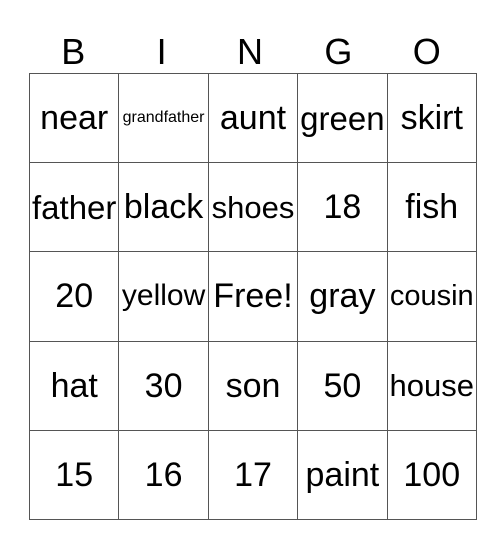 This screenshot has height=544, width=500. What do you see at coordinates (342, 118) in the screenshot?
I see `bingo-cell: green` at bounding box center [342, 118].